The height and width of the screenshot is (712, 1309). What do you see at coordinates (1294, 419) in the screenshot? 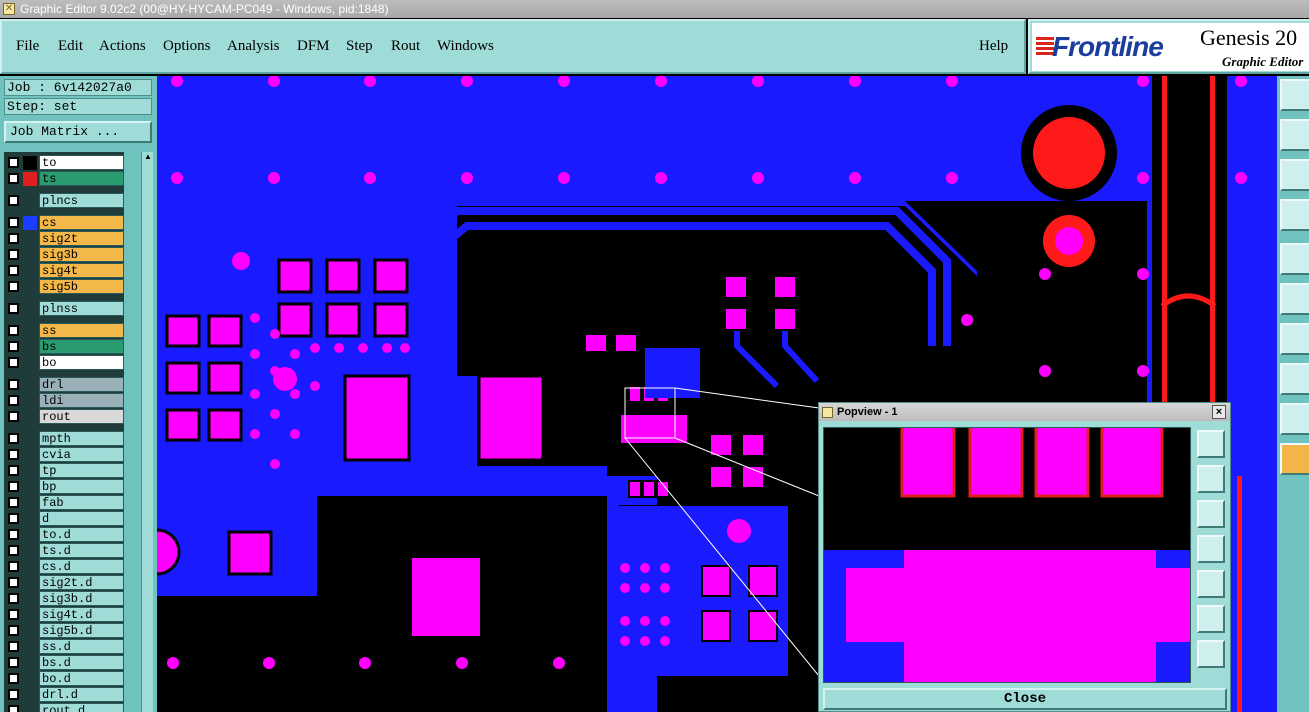
I see `tool-drc-icon` at bounding box center [1294, 419].